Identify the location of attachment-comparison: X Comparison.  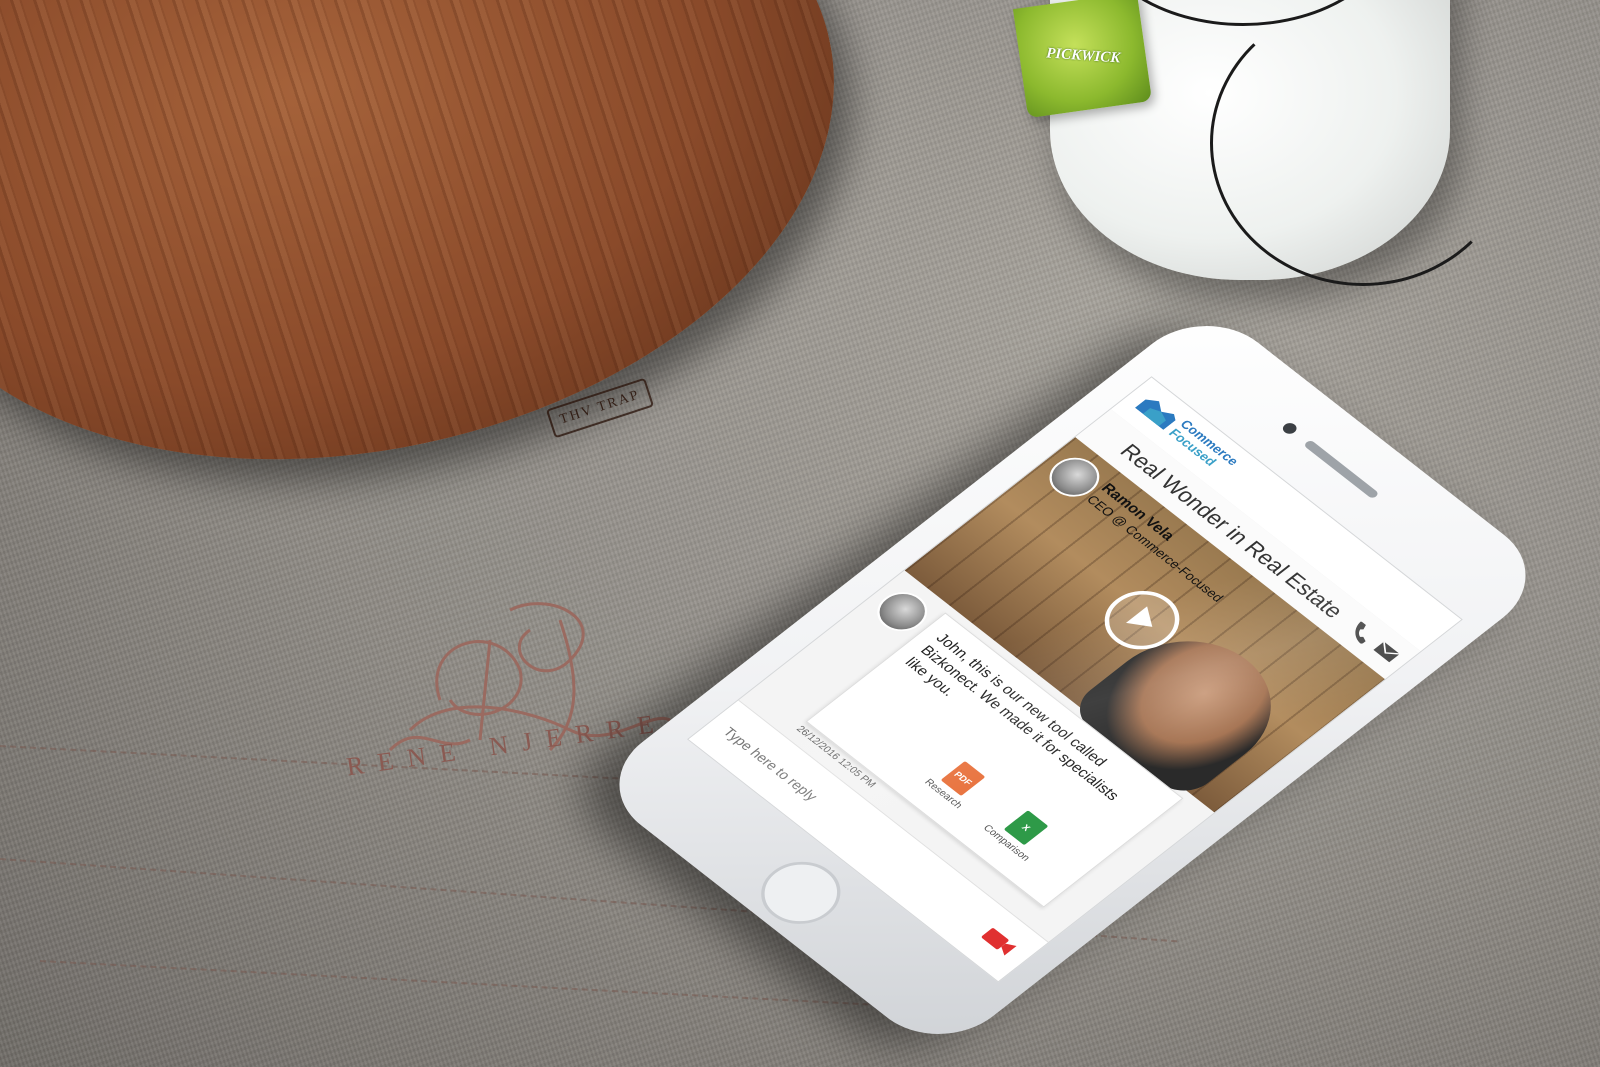
(1020, 833).